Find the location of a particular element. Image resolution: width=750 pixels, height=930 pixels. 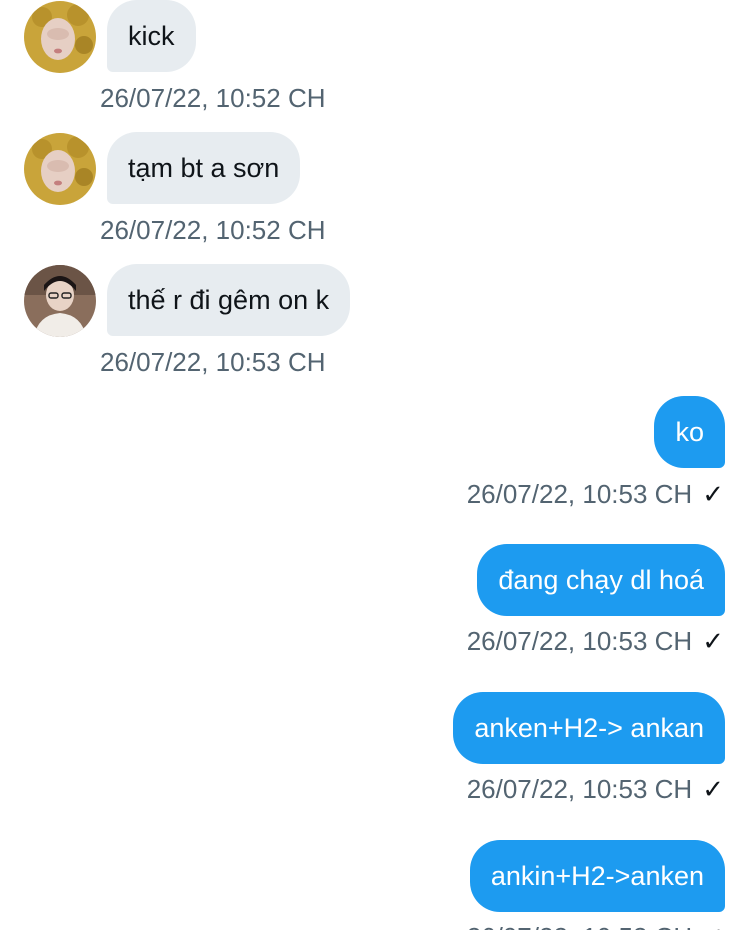

avatar-boy-image is located at coordinates (60, 301).